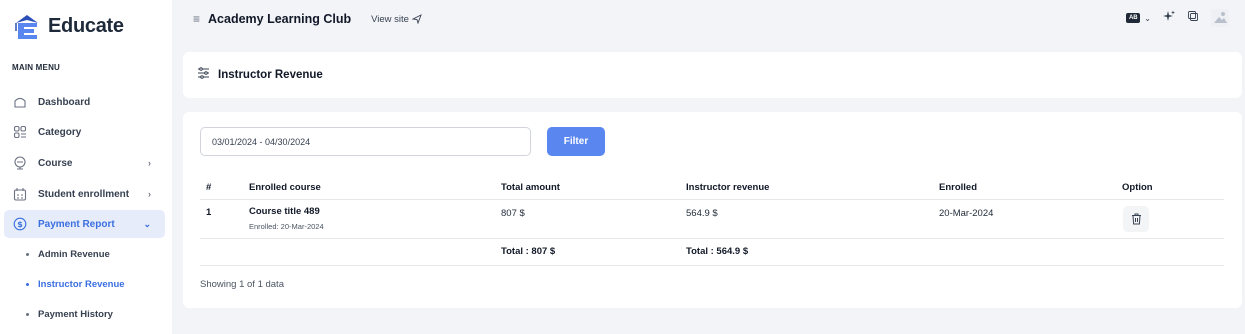 The image size is (1245, 334). What do you see at coordinates (55, 163) in the screenshot?
I see `sidebar-item-label: Course` at bounding box center [55, 163].